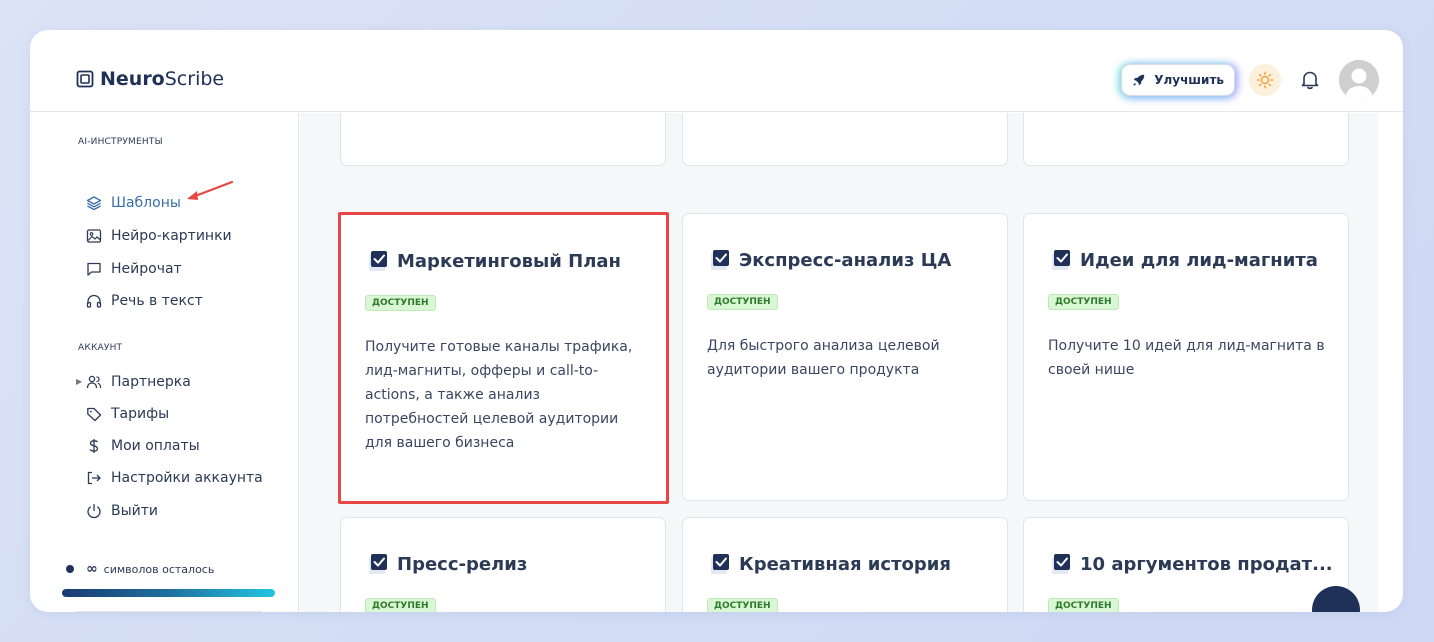 This screenshot has width=1434, height=642. I want to click on tools-section-title: AI-ИНСТРУМЕНТЫ, so click(120, 142).